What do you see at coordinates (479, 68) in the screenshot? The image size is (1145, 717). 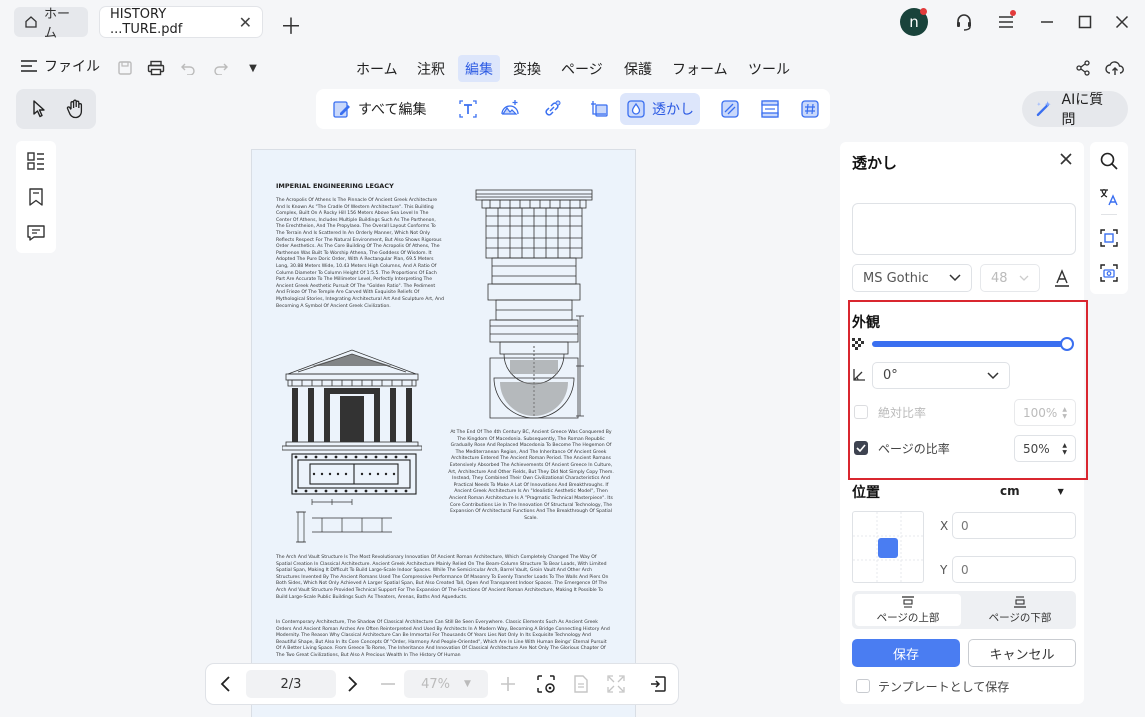 I see `menu-edit: 編集` at bounding box center [479, 68].